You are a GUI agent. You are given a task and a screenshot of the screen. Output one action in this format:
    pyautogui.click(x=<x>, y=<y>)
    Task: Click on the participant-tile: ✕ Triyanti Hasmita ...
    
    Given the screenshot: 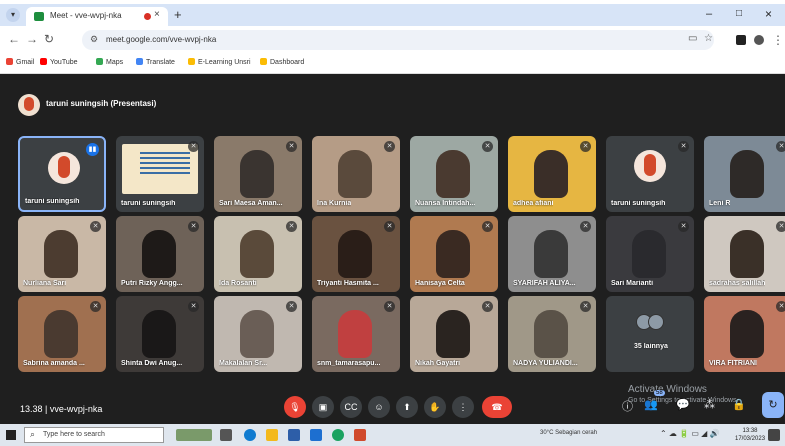 What is the action you would take?
    pyautogui.click(x=356, y=254)
    